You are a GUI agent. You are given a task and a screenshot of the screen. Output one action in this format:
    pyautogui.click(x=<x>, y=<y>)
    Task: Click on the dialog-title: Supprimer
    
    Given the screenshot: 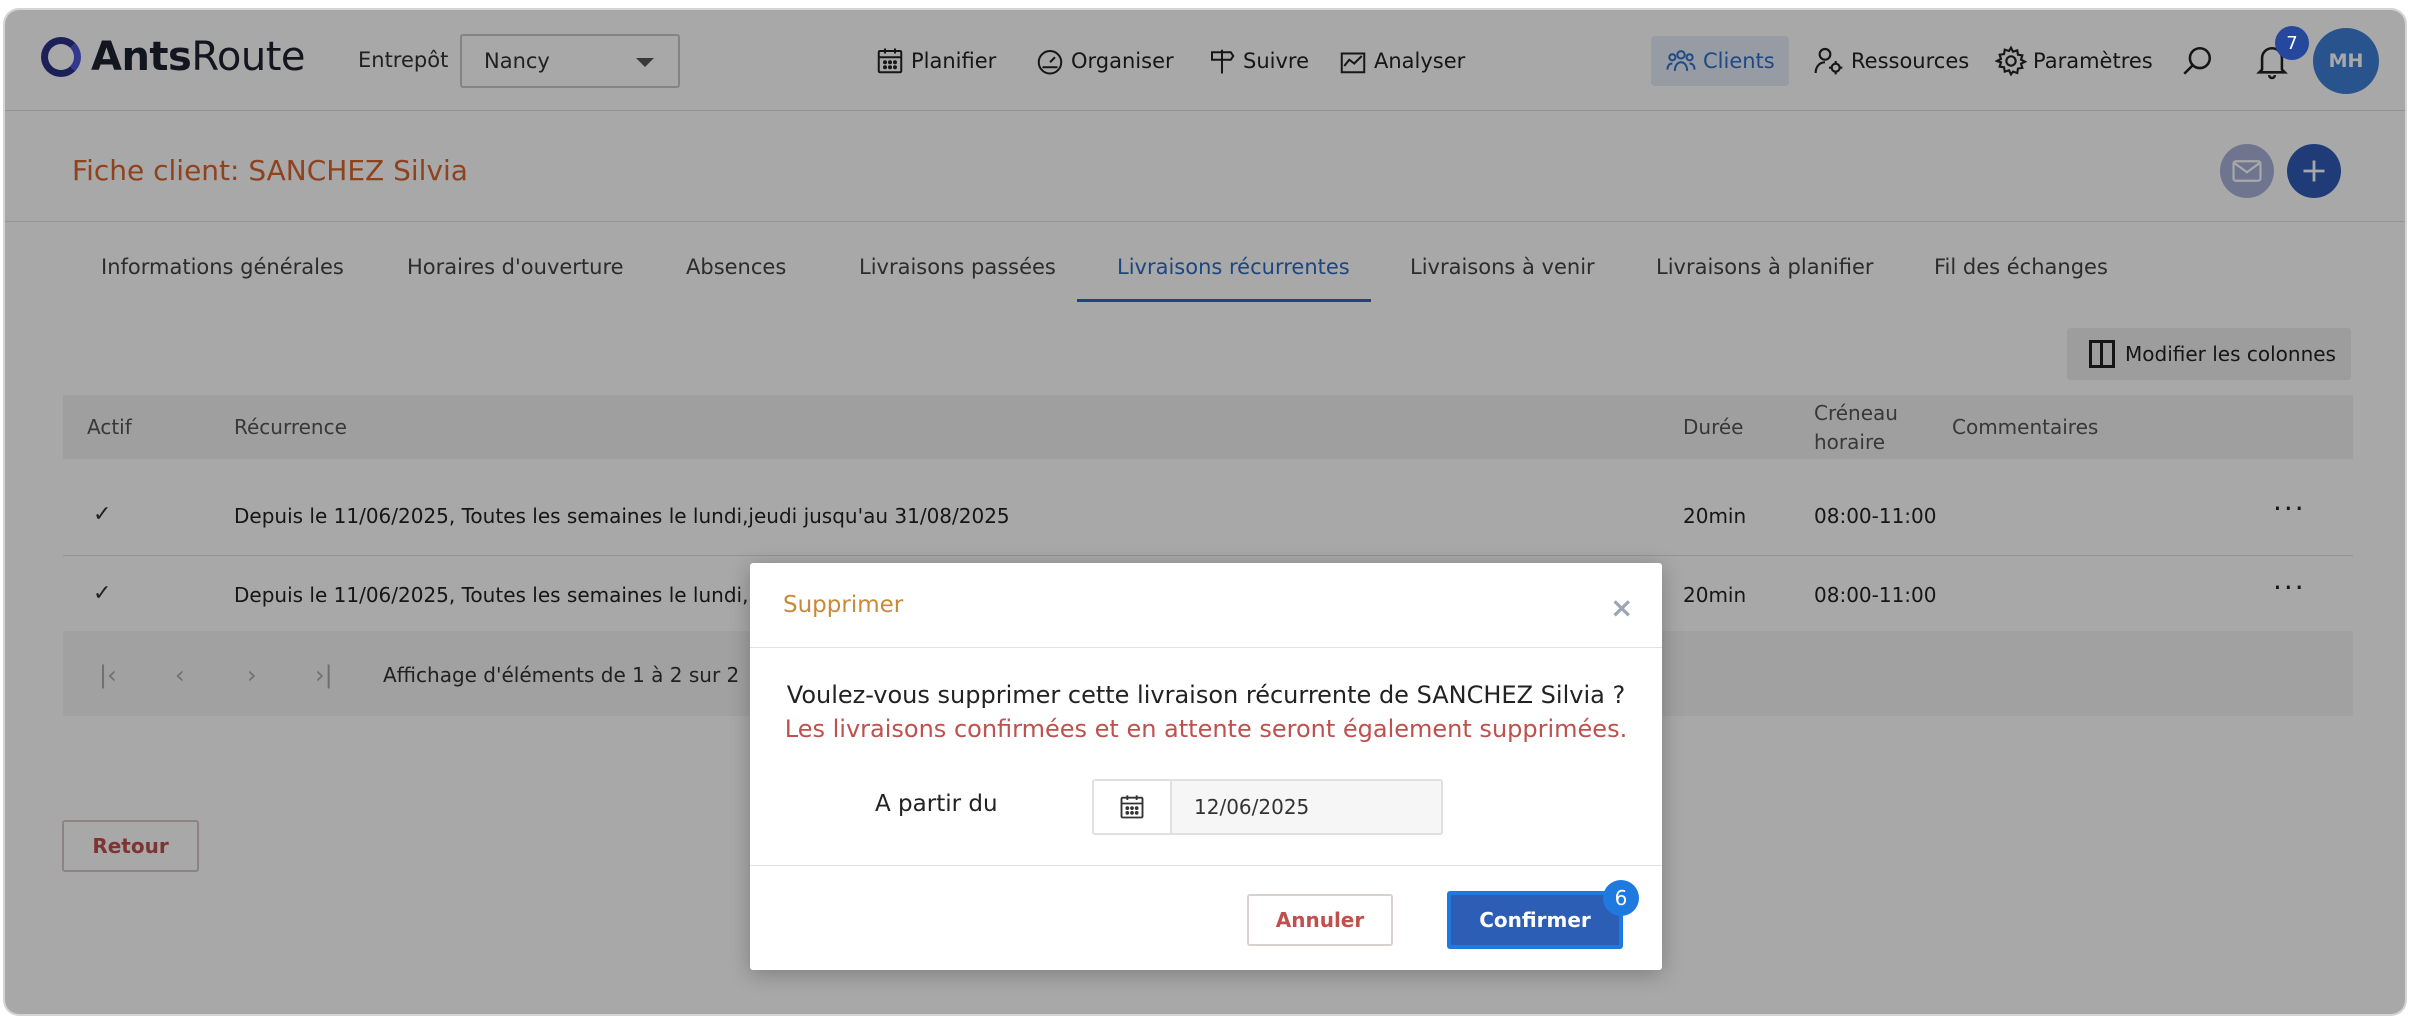 What is the action you would take?
    pyautogui.click(x=843, y=605)
    